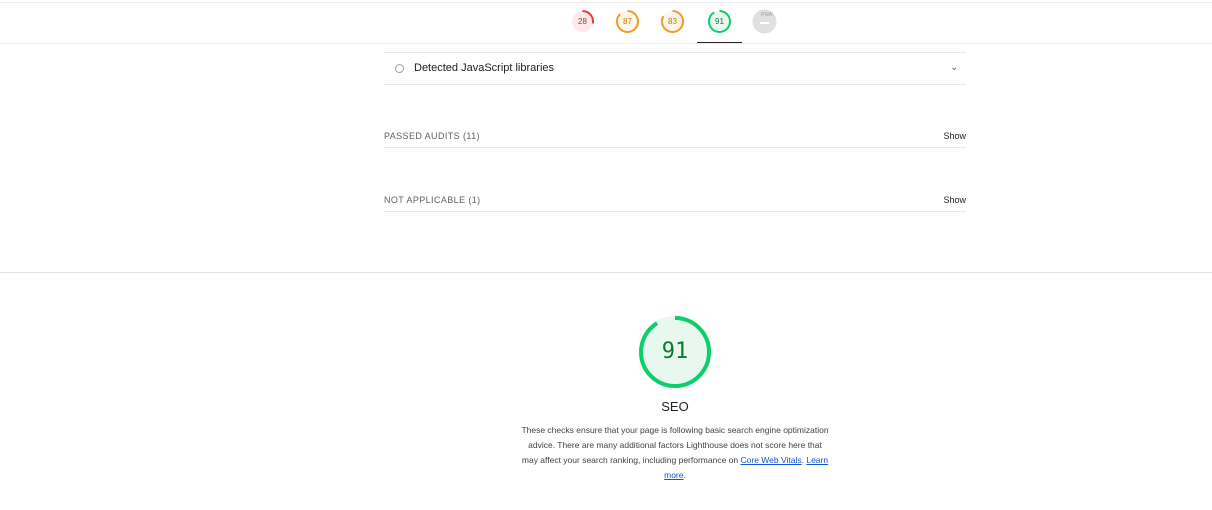  Describe the element at coordinates (684, 475) in the screenshot. I see `description-end: .` at that location.